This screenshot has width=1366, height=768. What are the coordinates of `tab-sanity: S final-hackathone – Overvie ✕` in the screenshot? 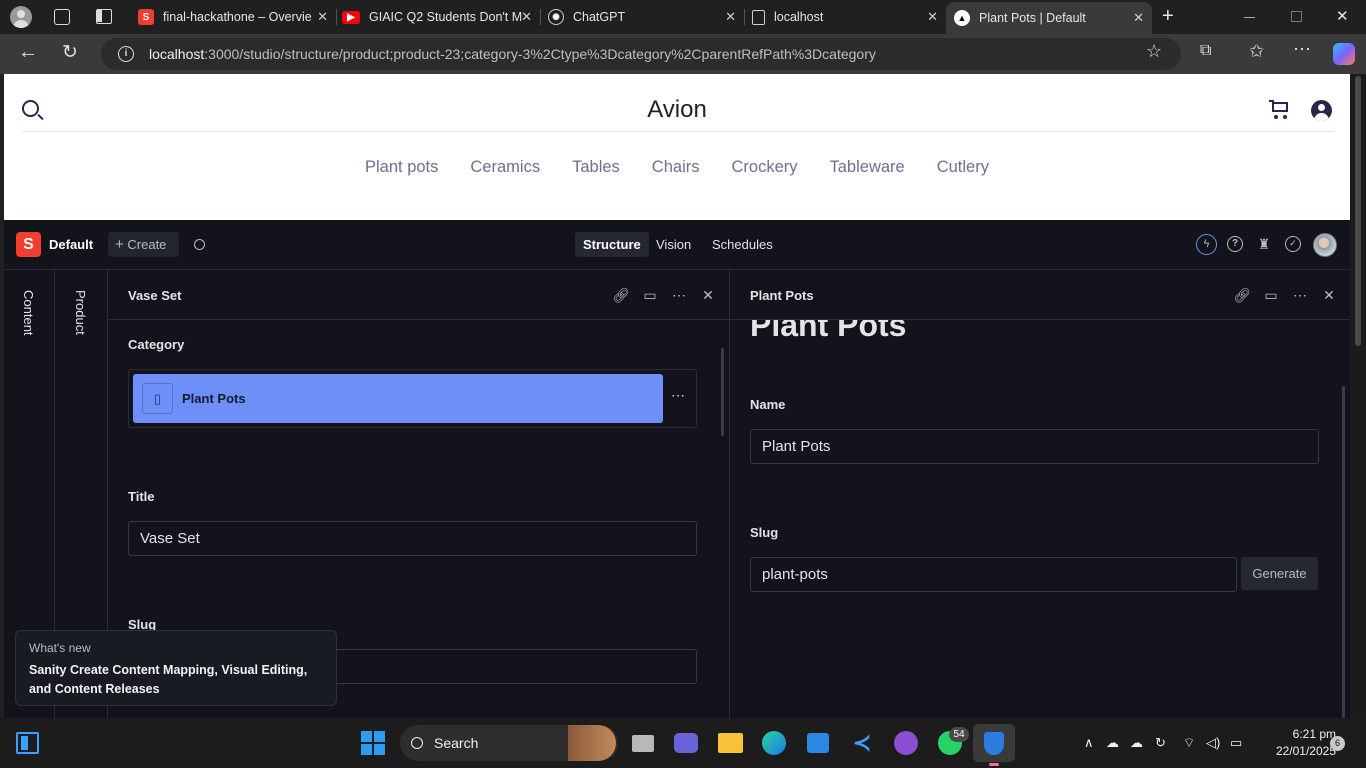 It's located at (232, 17).